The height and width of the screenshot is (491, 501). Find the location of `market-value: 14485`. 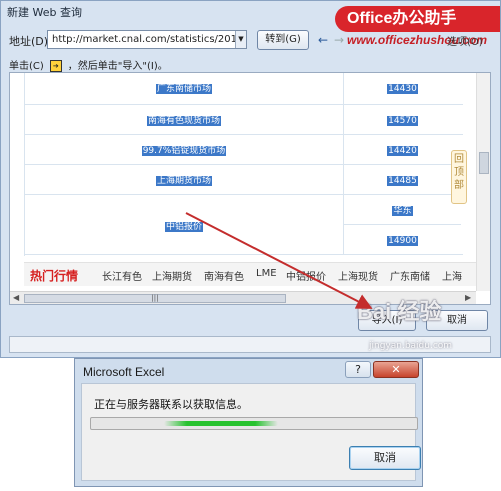

market-value: 14485 is located at coordinates (402, 181).